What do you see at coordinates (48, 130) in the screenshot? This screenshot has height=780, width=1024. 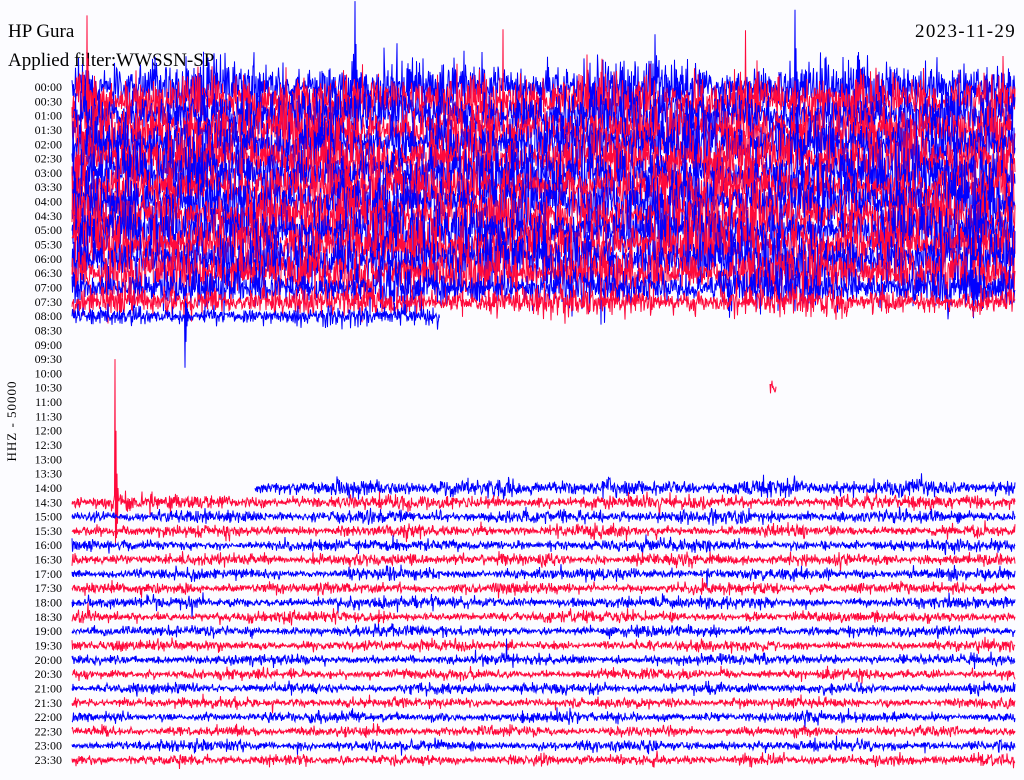 I see `time-label: 01:30` at bounding box center [48, 130].